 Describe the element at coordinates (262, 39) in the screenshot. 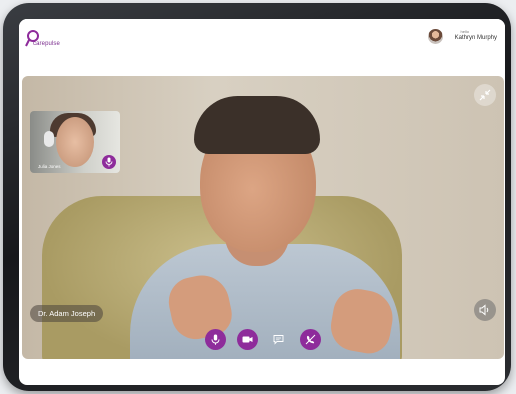

I see `top-bar: carepulse hello Kathryn Murphy` at that location.